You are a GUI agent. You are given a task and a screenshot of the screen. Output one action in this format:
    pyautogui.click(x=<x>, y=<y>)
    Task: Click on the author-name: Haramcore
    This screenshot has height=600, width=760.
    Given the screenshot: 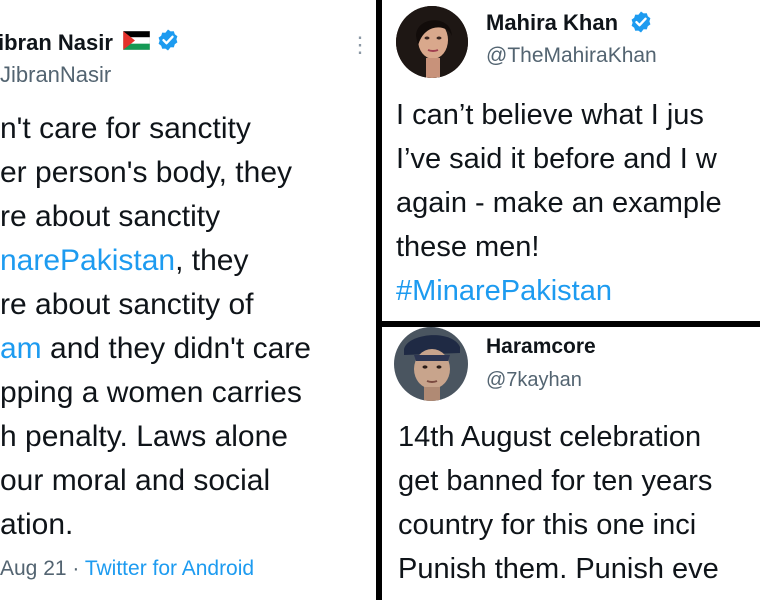 What is the action you would take?
    pyautogui.click(x=541, y=347)
    